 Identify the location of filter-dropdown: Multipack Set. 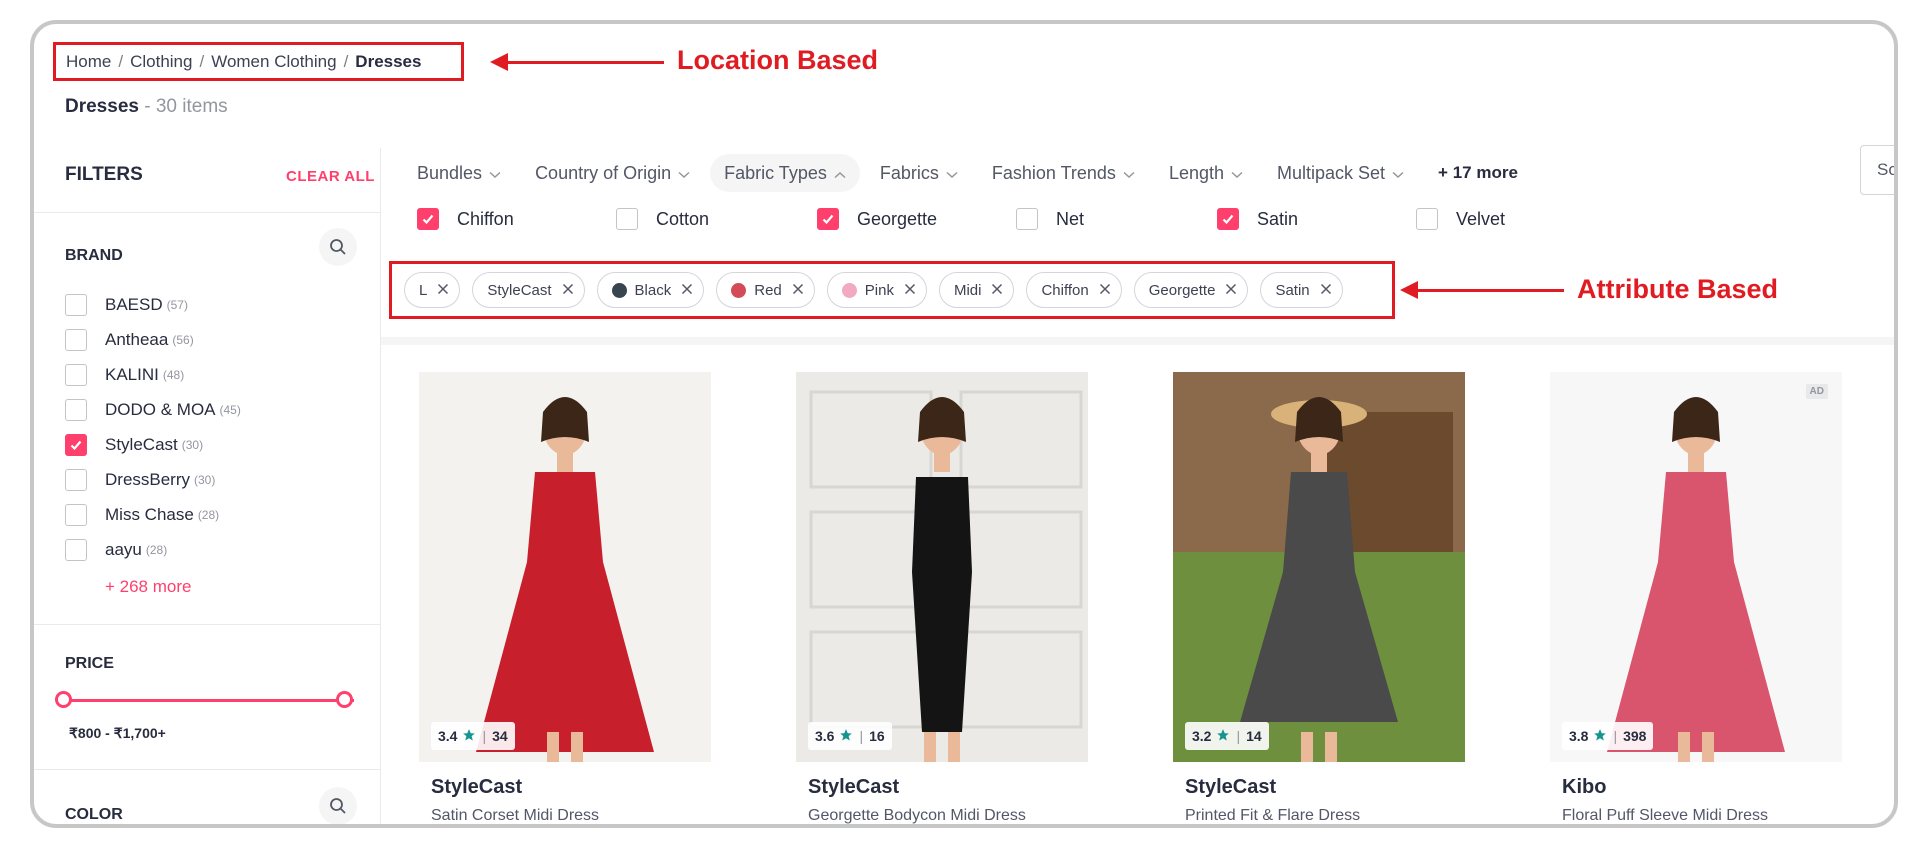
(1340, 173).